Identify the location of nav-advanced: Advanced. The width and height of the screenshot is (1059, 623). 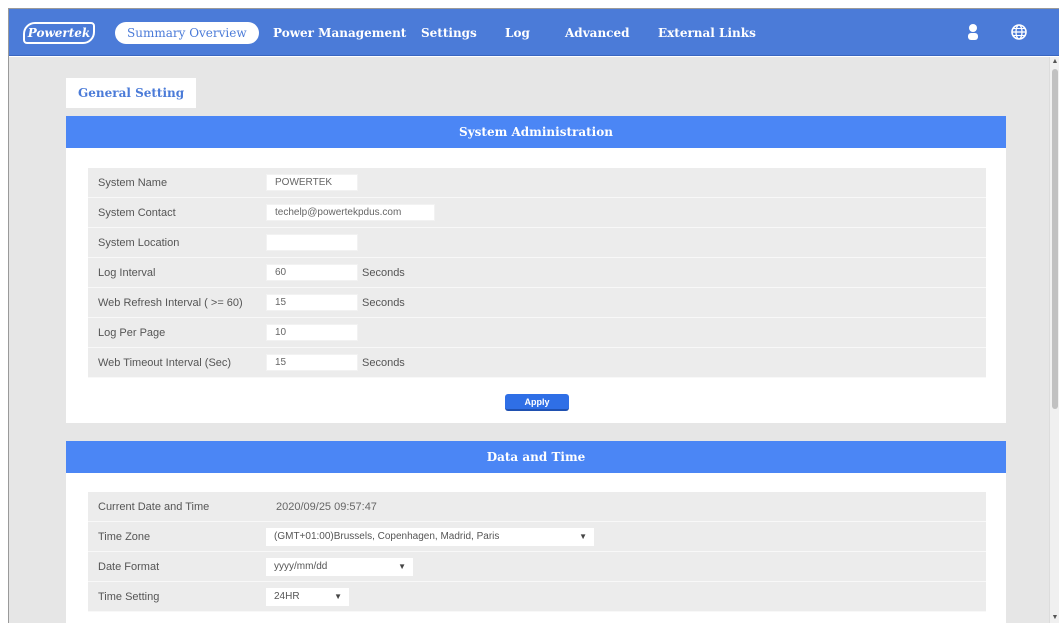
(597, 33).